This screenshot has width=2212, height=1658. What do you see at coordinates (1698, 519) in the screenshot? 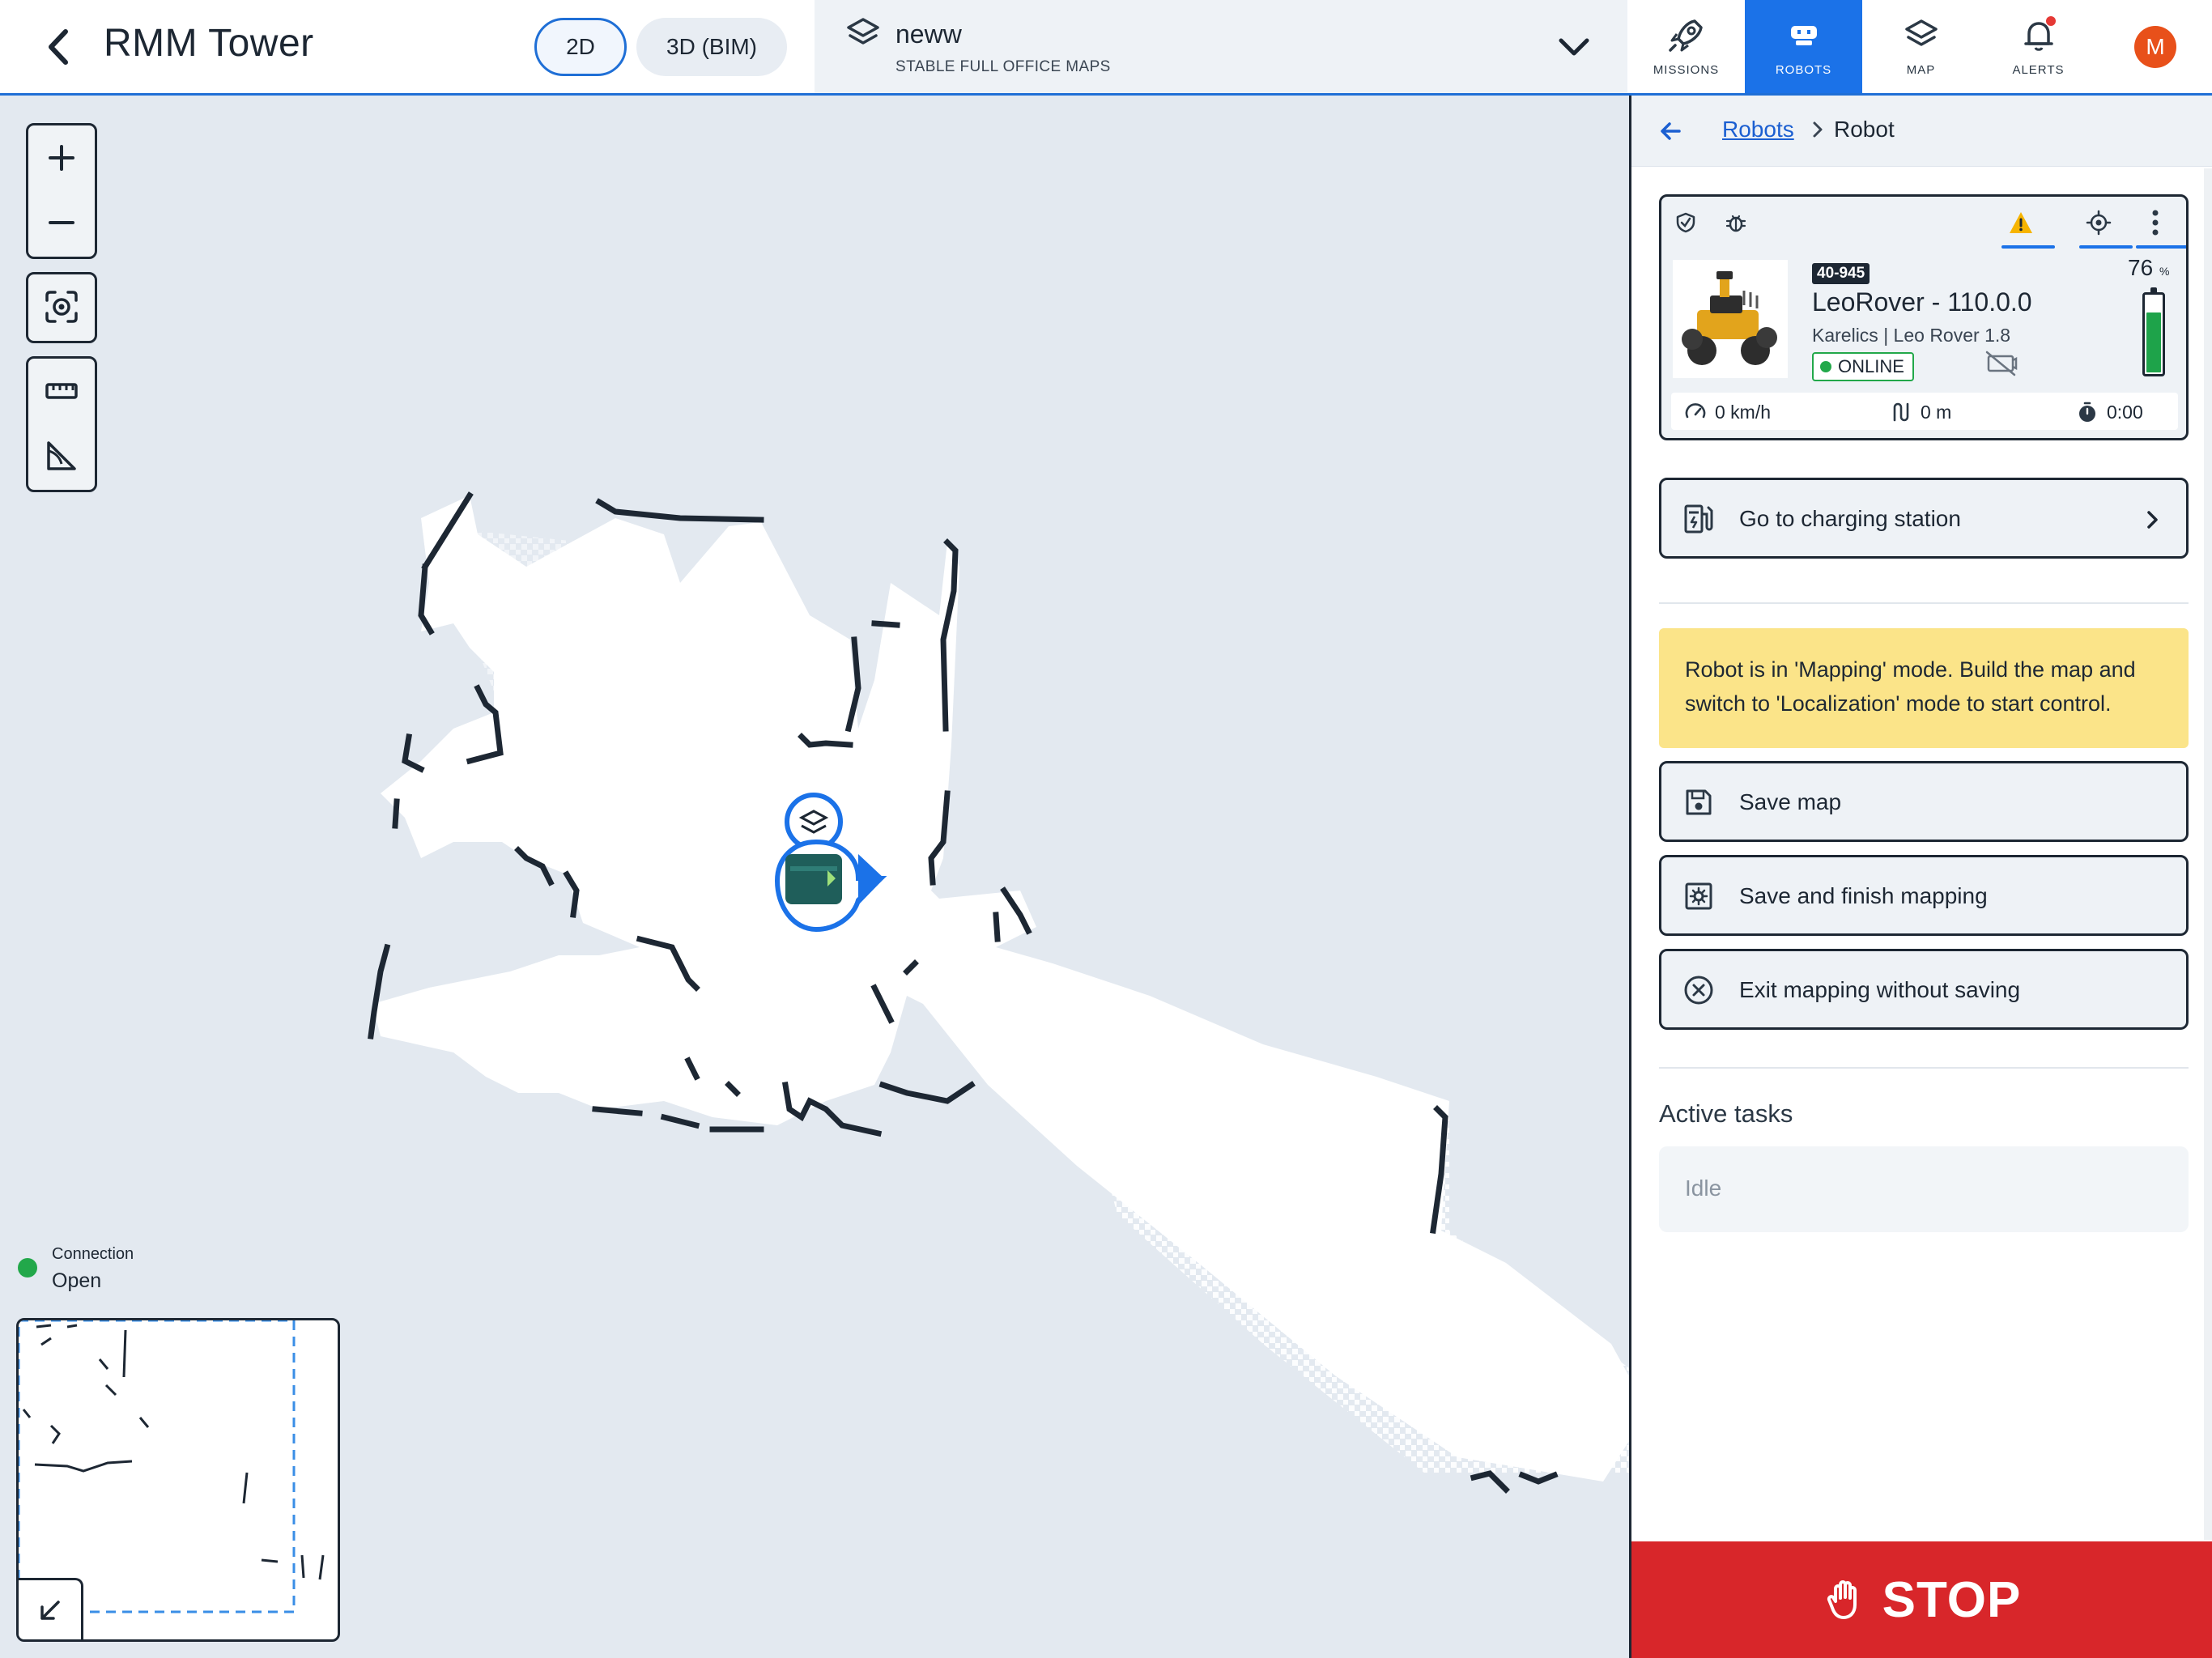
I see `ev-charger-icon` at bounding box center [1698, 519].